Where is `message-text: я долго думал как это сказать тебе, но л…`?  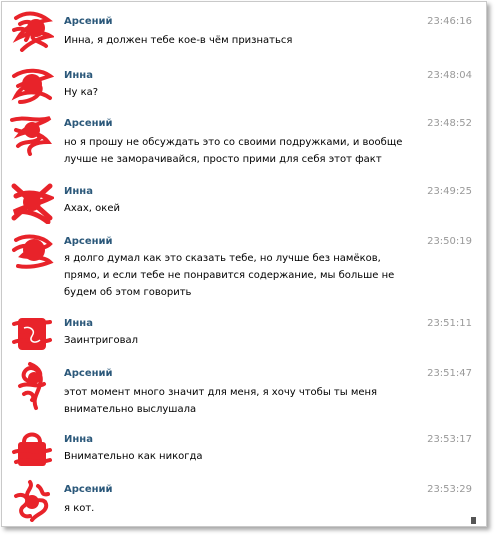
message-text: я долго думал как это сказать тебе, но л… is located at coordinates (229, 275).